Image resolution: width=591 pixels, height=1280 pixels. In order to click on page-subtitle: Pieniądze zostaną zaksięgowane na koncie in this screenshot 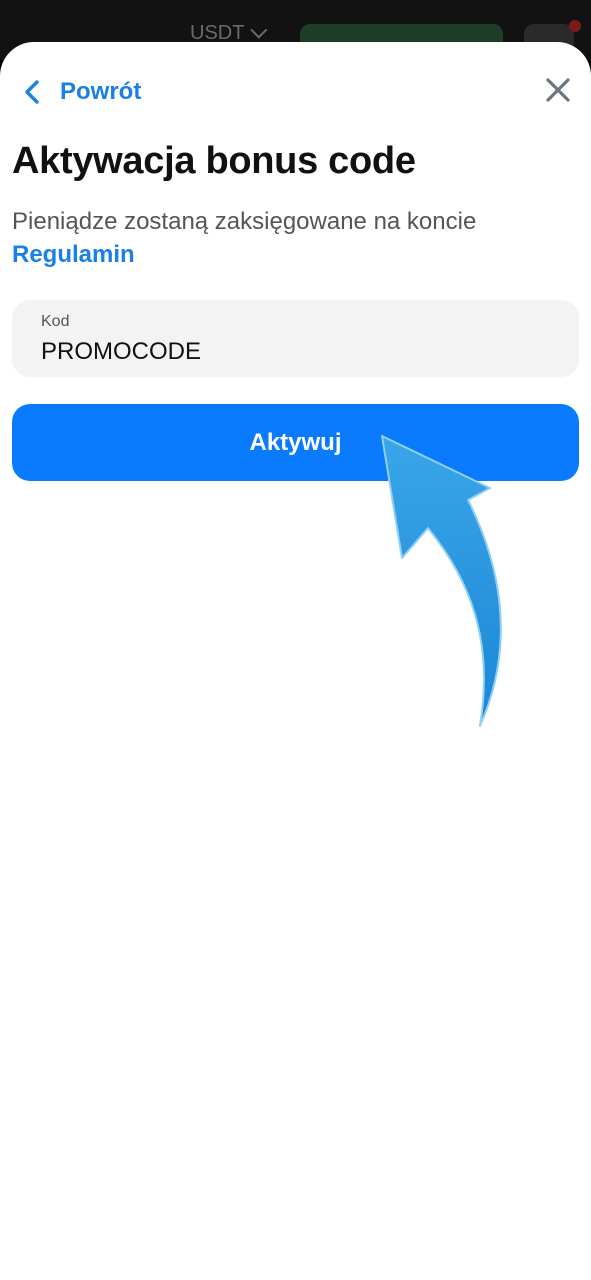, I will do `click(244, 221)`.